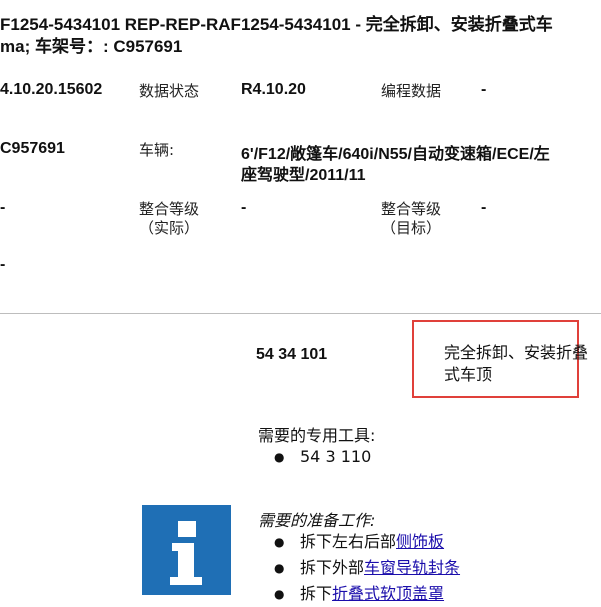 This screenshot has width=601, height=607. What do you see at coordinates (3, 207) in the screenshot?
I see `dash-value-1: -` at bounding box center [3, 207].